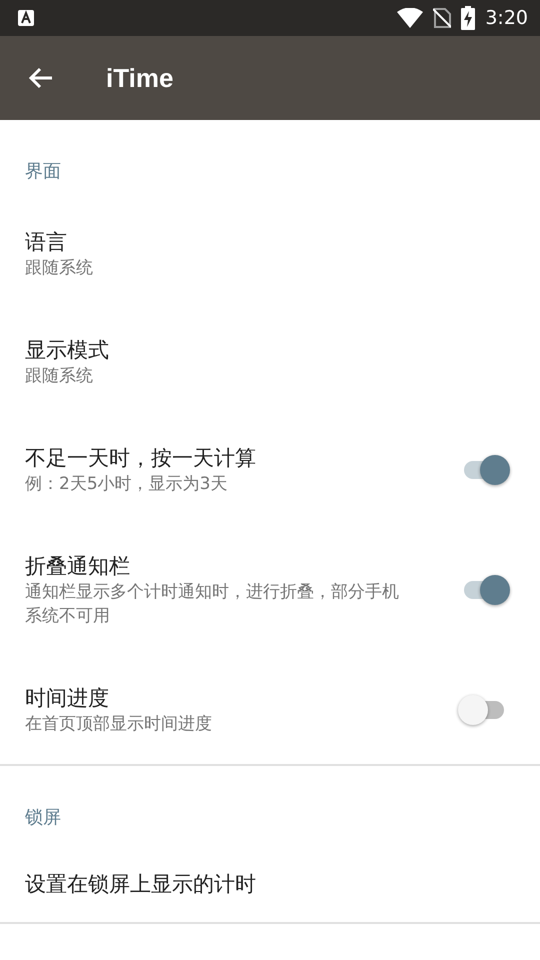 The image size is (540, 960). What do you see at coordinates (219, 458) in the screenshot?
I see `setting-title: 不足一天时，按一天计算` at bounding box center [219, 458].